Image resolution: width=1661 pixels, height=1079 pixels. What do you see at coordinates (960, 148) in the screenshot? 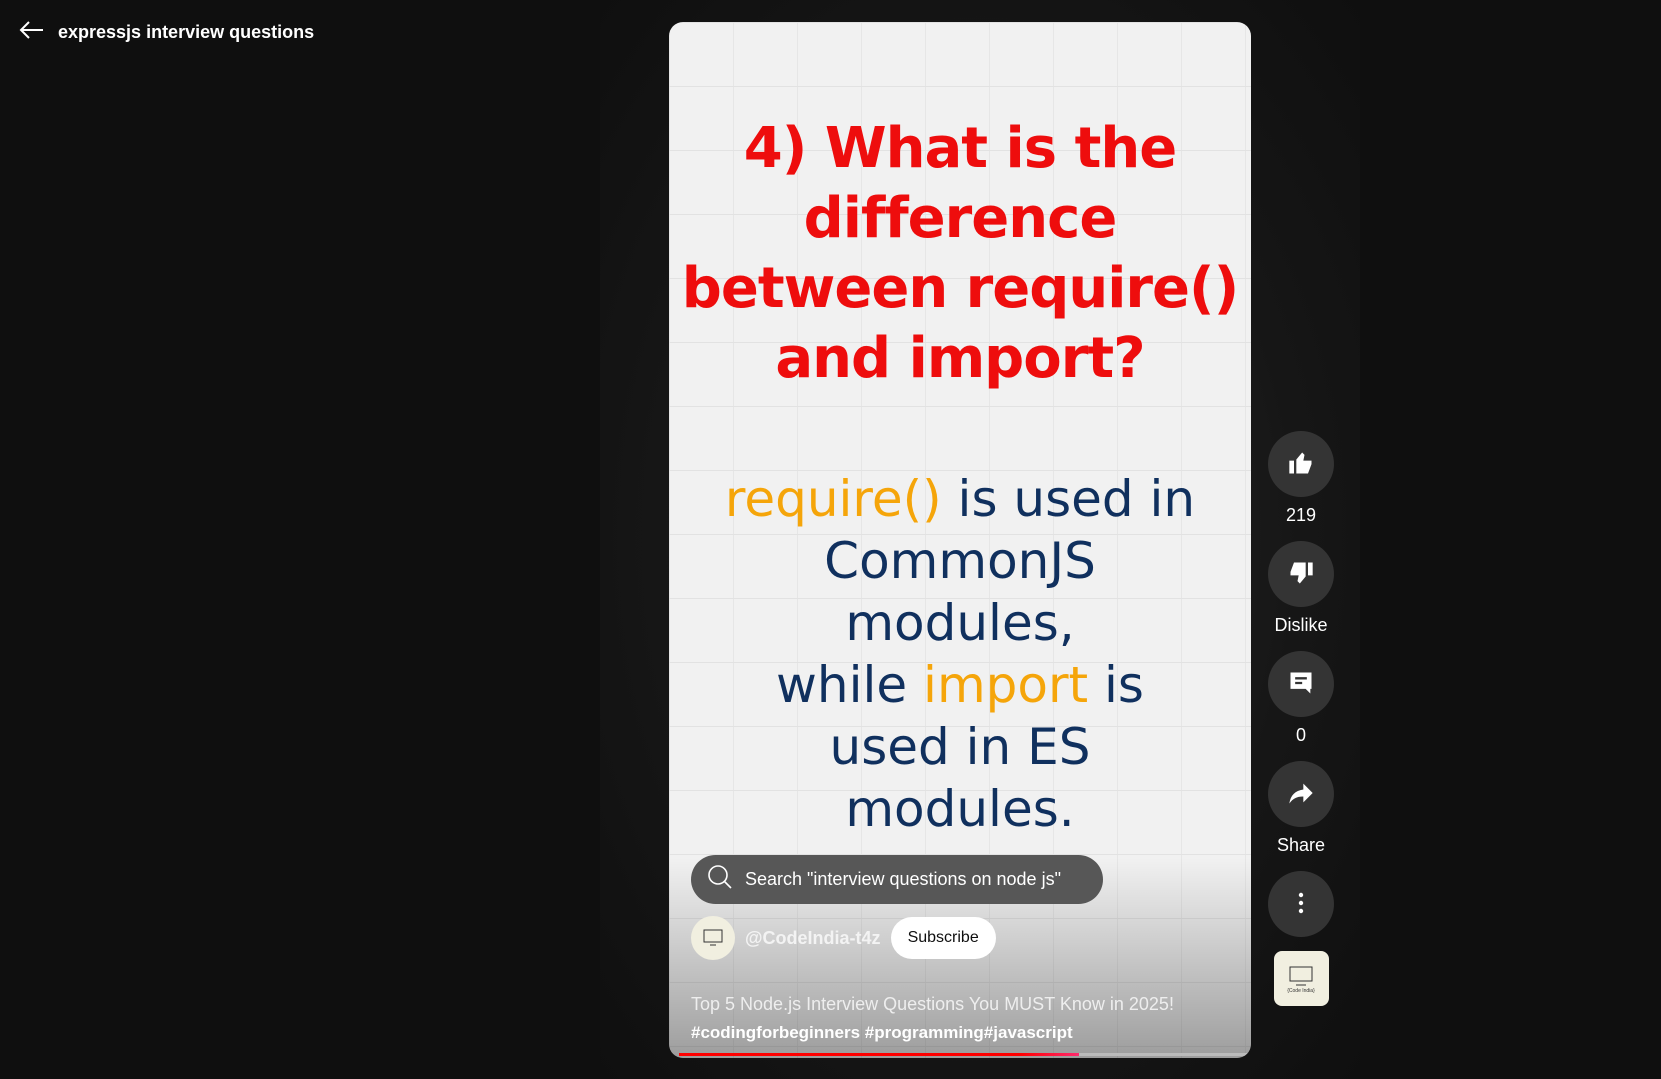
I see `question-line: 4) What is the` at bounding box center [960, 148].